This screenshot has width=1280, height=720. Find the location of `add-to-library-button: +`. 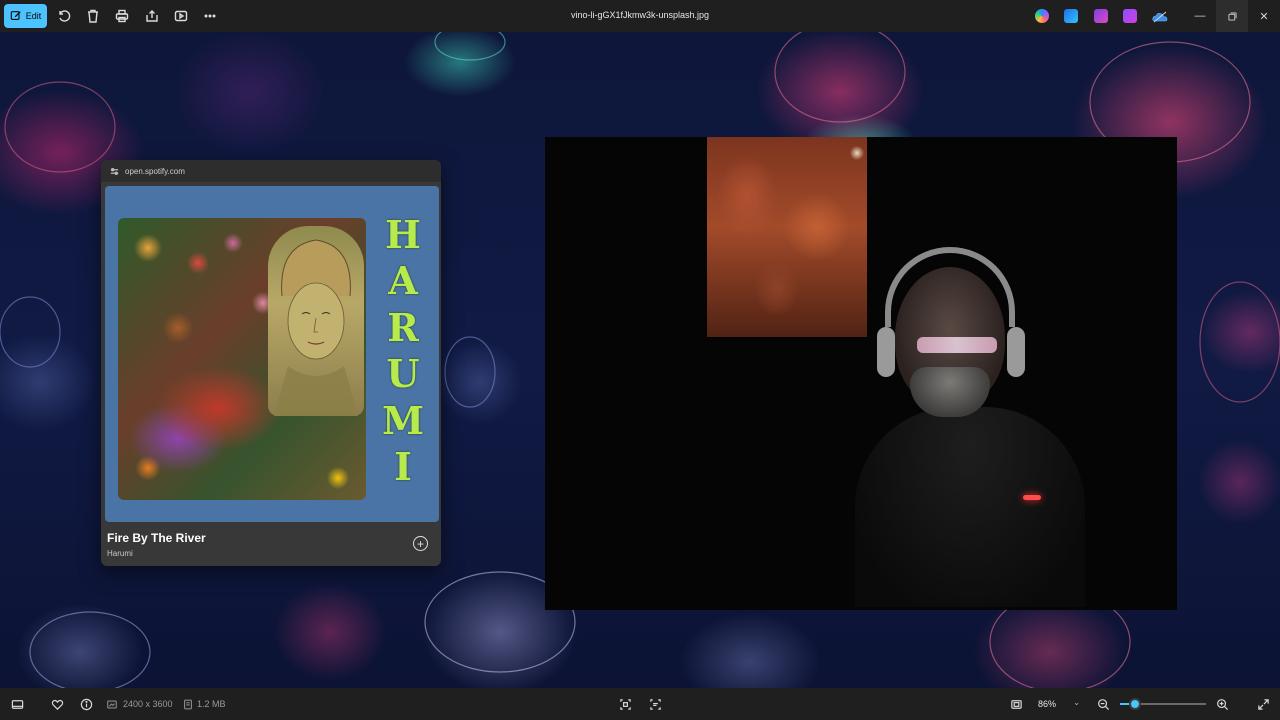

add-to-library-button: + is located at coordinates (420, 543).